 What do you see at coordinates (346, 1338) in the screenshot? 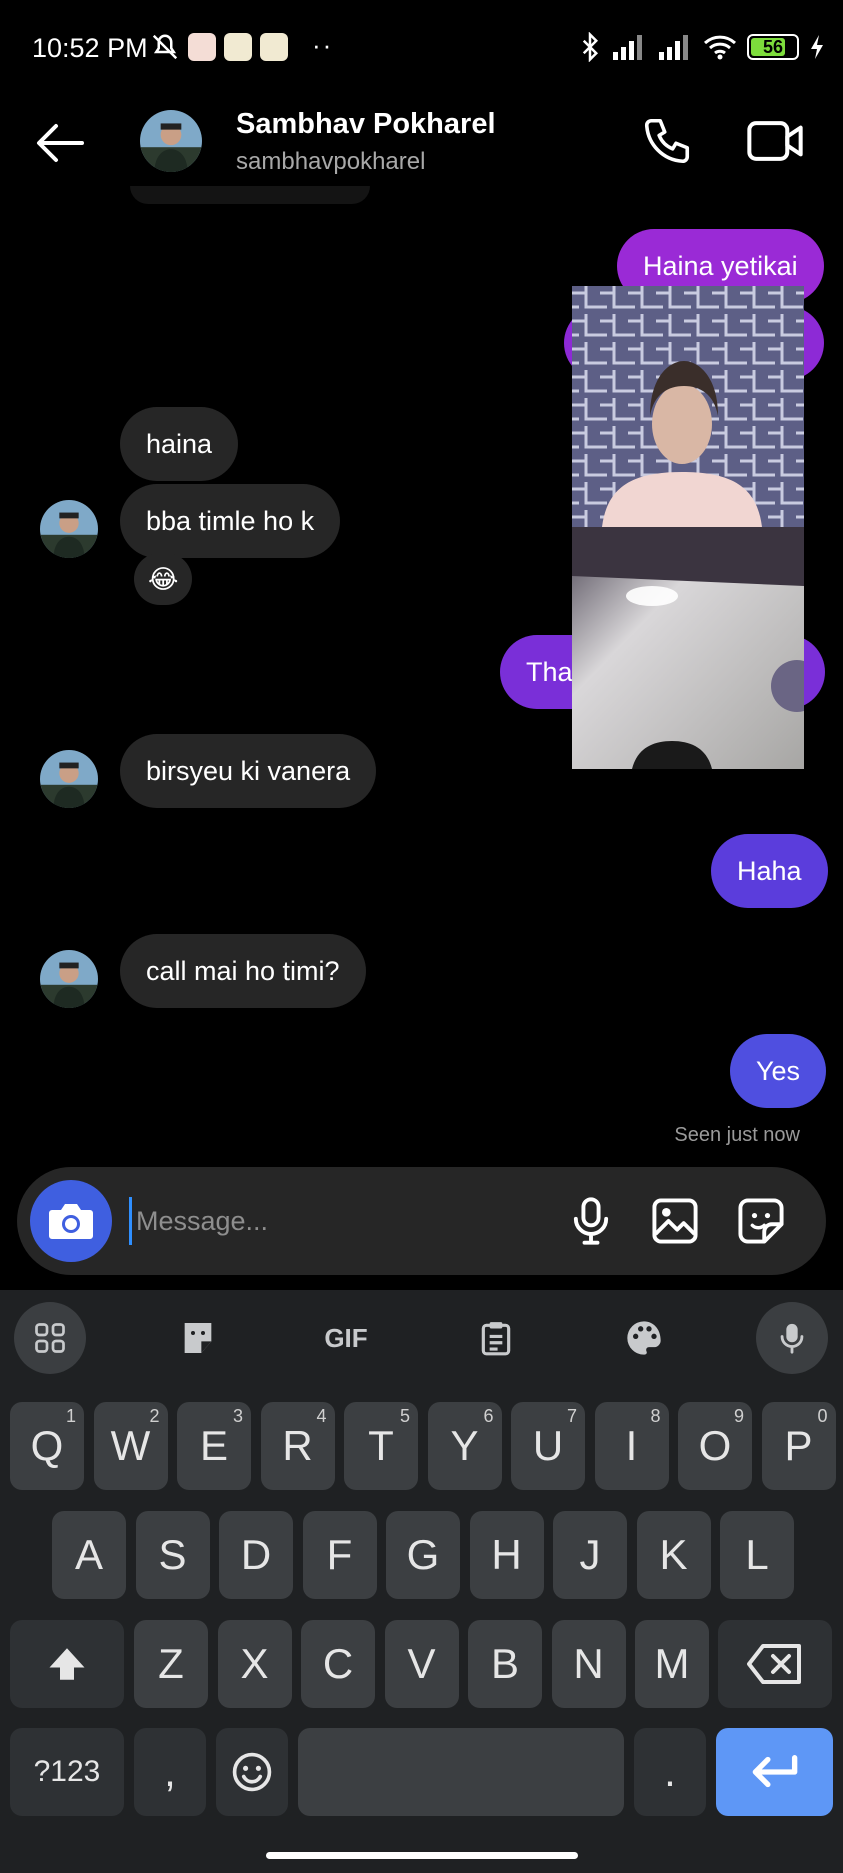
I see `gif-button: GIF` at bounding box center [346, 1338].